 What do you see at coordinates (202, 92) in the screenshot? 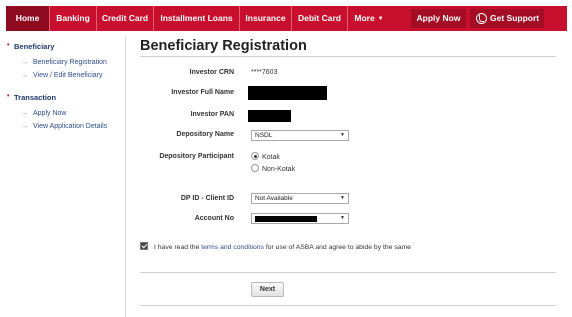
I see `investor-full-name-label: Investor Full Name` at bounding box center [202, 92].